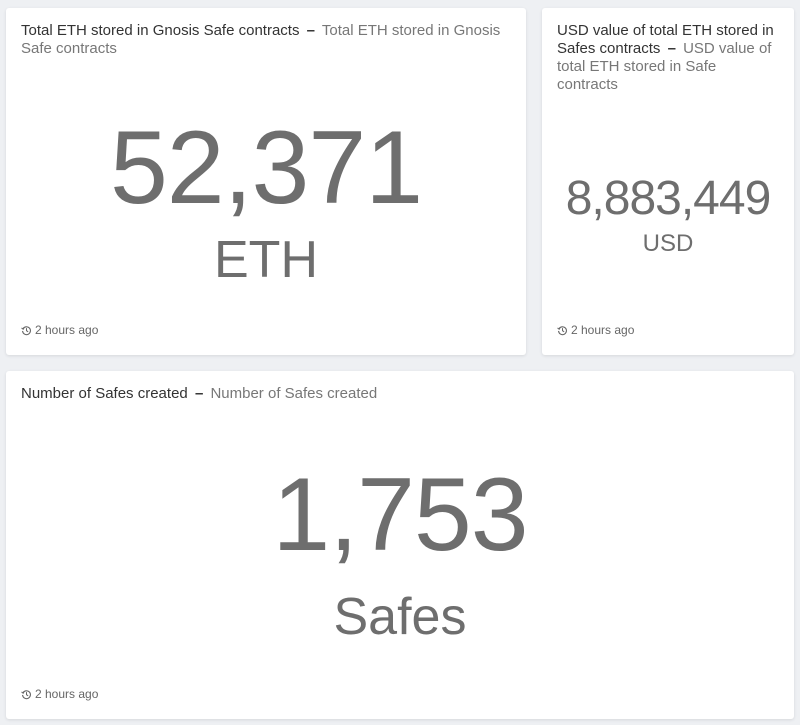 Image resolution: width=800 pixels, height=725 pixels. What do you see at coordinates (400, 515) in the screenshot?
I see `counter-value: 1,753` at bounding box center [400, 515].